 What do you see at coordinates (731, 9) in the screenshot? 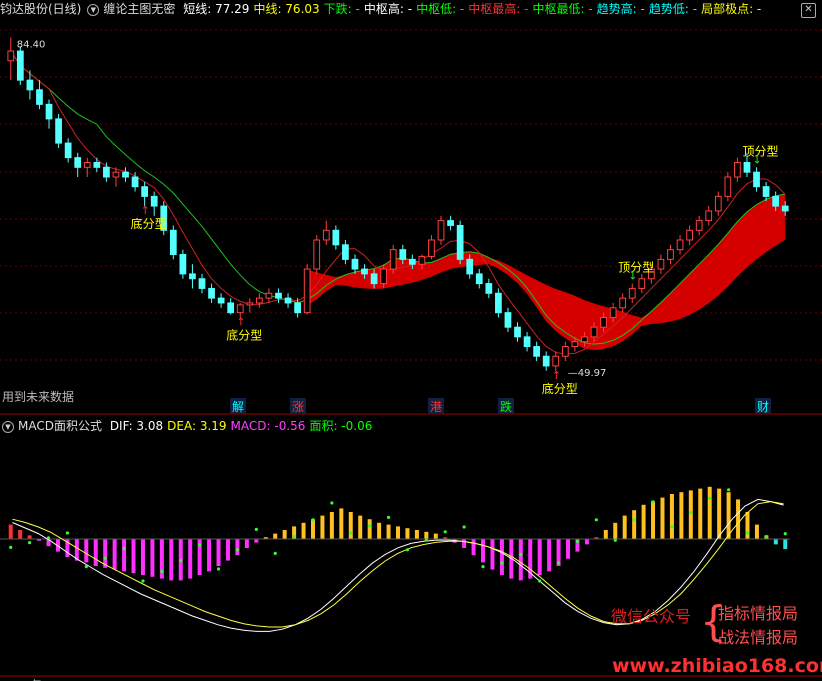
I see `header-item-9: 局部极点: -` at bounding box center [731, 9].